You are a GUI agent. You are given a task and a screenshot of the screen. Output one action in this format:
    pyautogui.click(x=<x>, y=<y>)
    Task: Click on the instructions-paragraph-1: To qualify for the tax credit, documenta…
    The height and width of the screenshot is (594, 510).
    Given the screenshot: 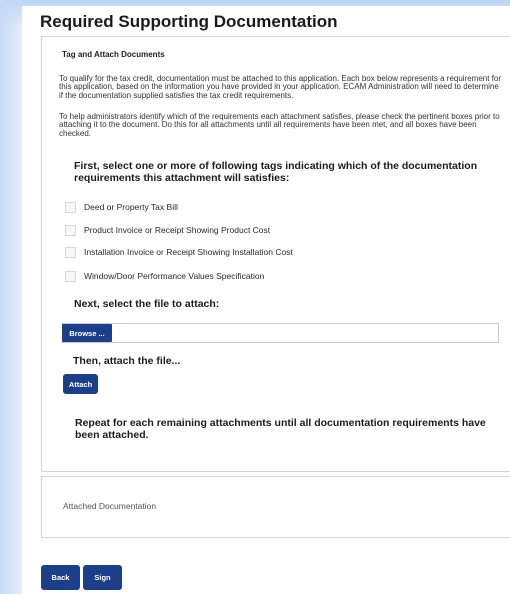 What is the action you would take?
    pyautogui.click(x=280, y=87)
    